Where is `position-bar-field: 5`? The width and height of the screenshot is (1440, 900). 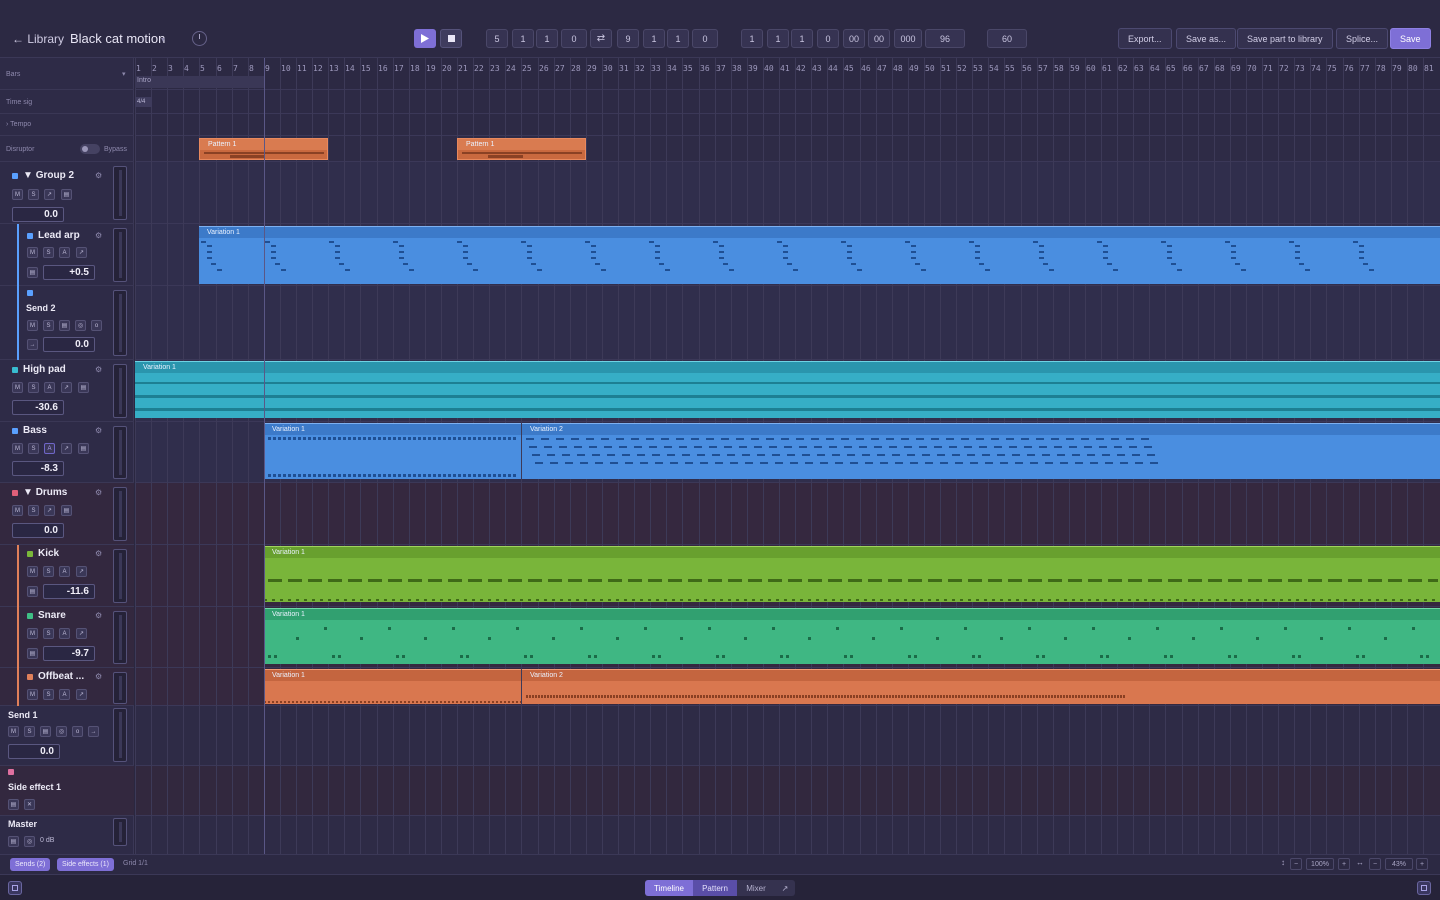
position-bar-field: 5 is located at coordinates (497, 38).